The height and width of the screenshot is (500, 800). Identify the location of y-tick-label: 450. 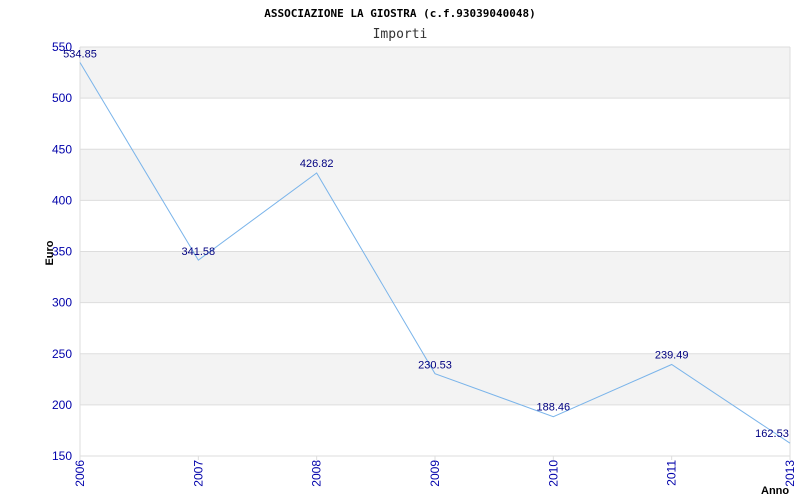
(62, 149).